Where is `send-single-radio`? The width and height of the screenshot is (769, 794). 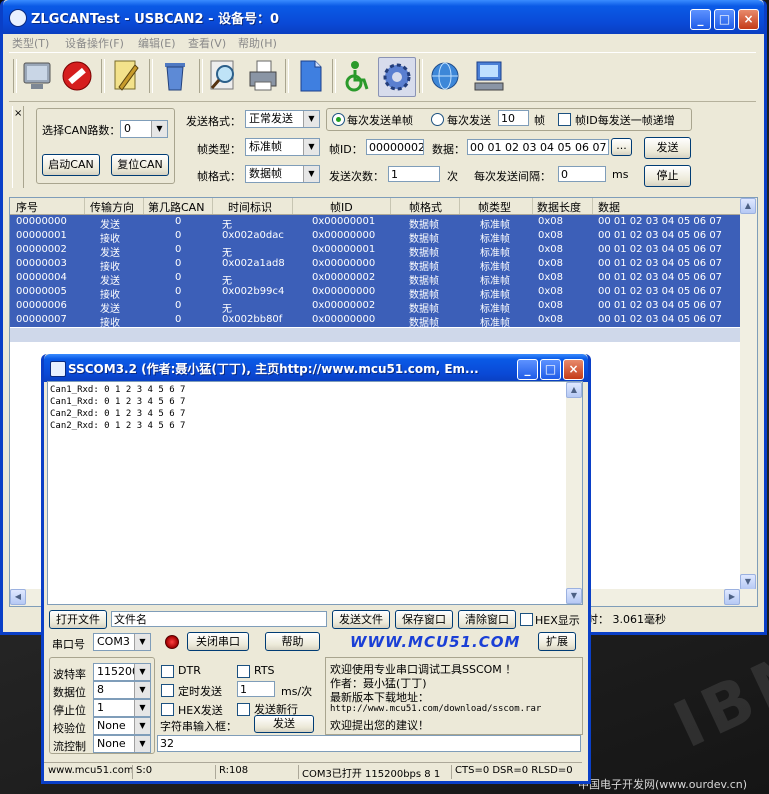 send-single-radio is located at coordinates (338, 119).